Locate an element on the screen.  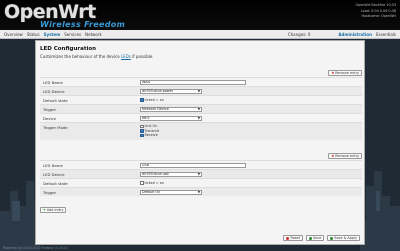
add-label: Add entry is located at coordinates (55, 210).